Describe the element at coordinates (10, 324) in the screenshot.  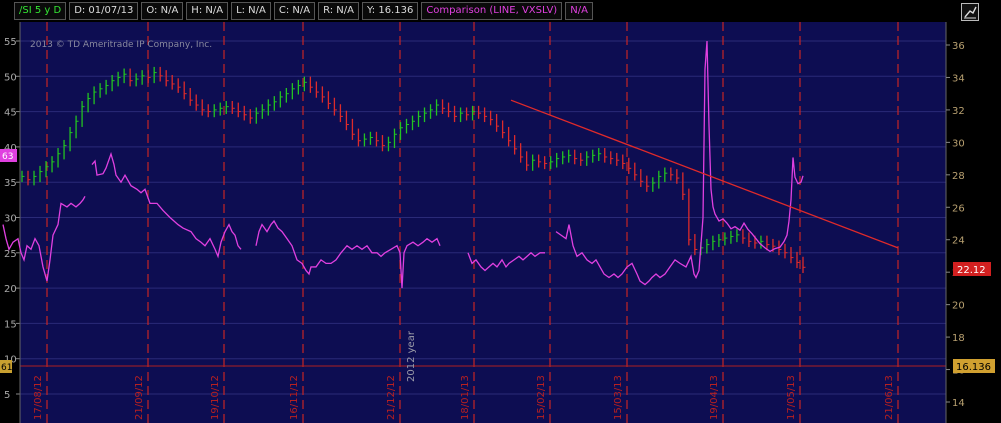
I see `left-tick-label: 15` at that location.